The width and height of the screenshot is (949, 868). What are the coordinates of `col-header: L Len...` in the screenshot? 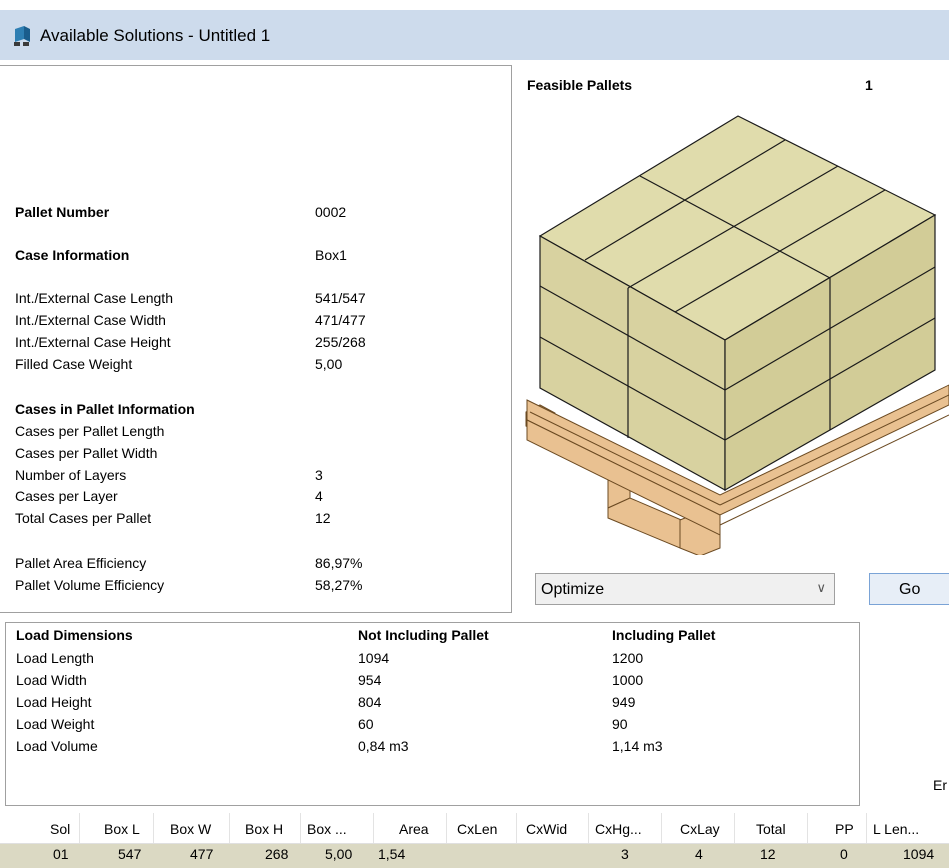 It's located at (896, 829).